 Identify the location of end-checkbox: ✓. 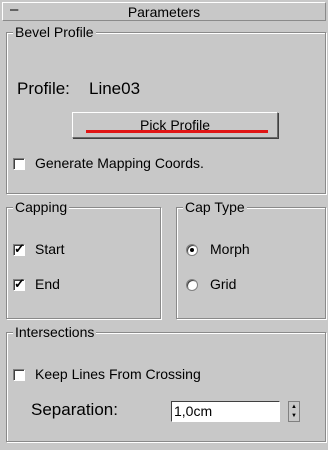
(19, 283).